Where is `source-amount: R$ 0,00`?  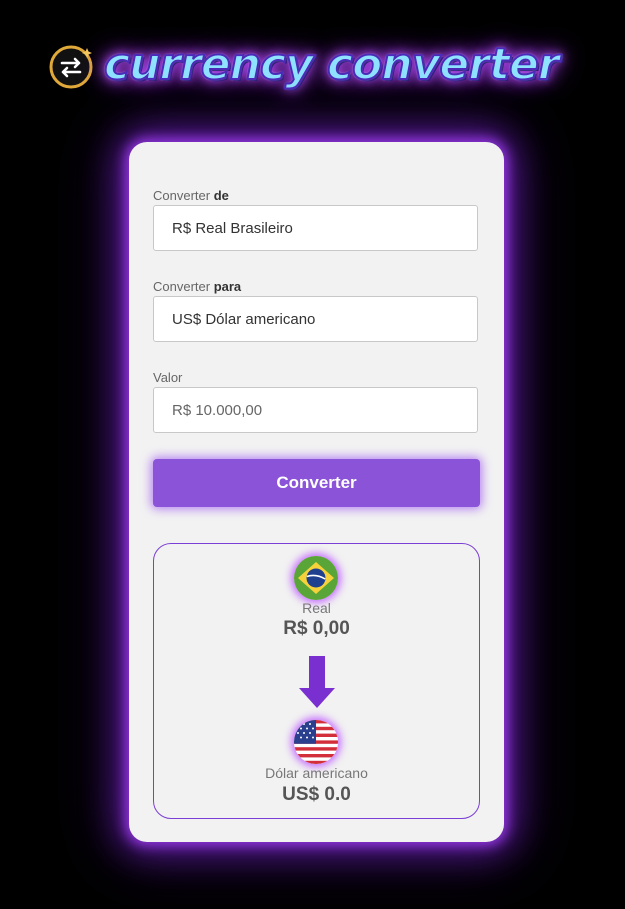
source-amount: R$ 0,00 is located at coordinates (316, 628).